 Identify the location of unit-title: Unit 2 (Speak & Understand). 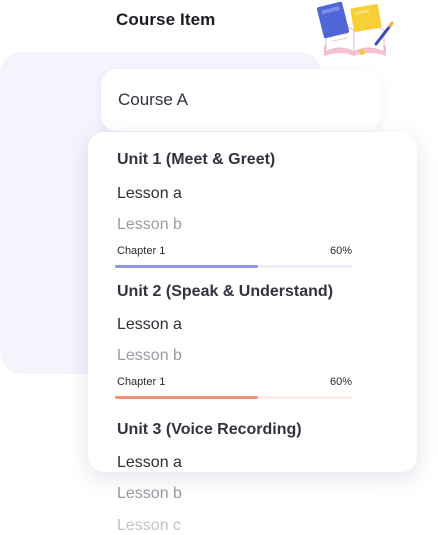
(225, 292).